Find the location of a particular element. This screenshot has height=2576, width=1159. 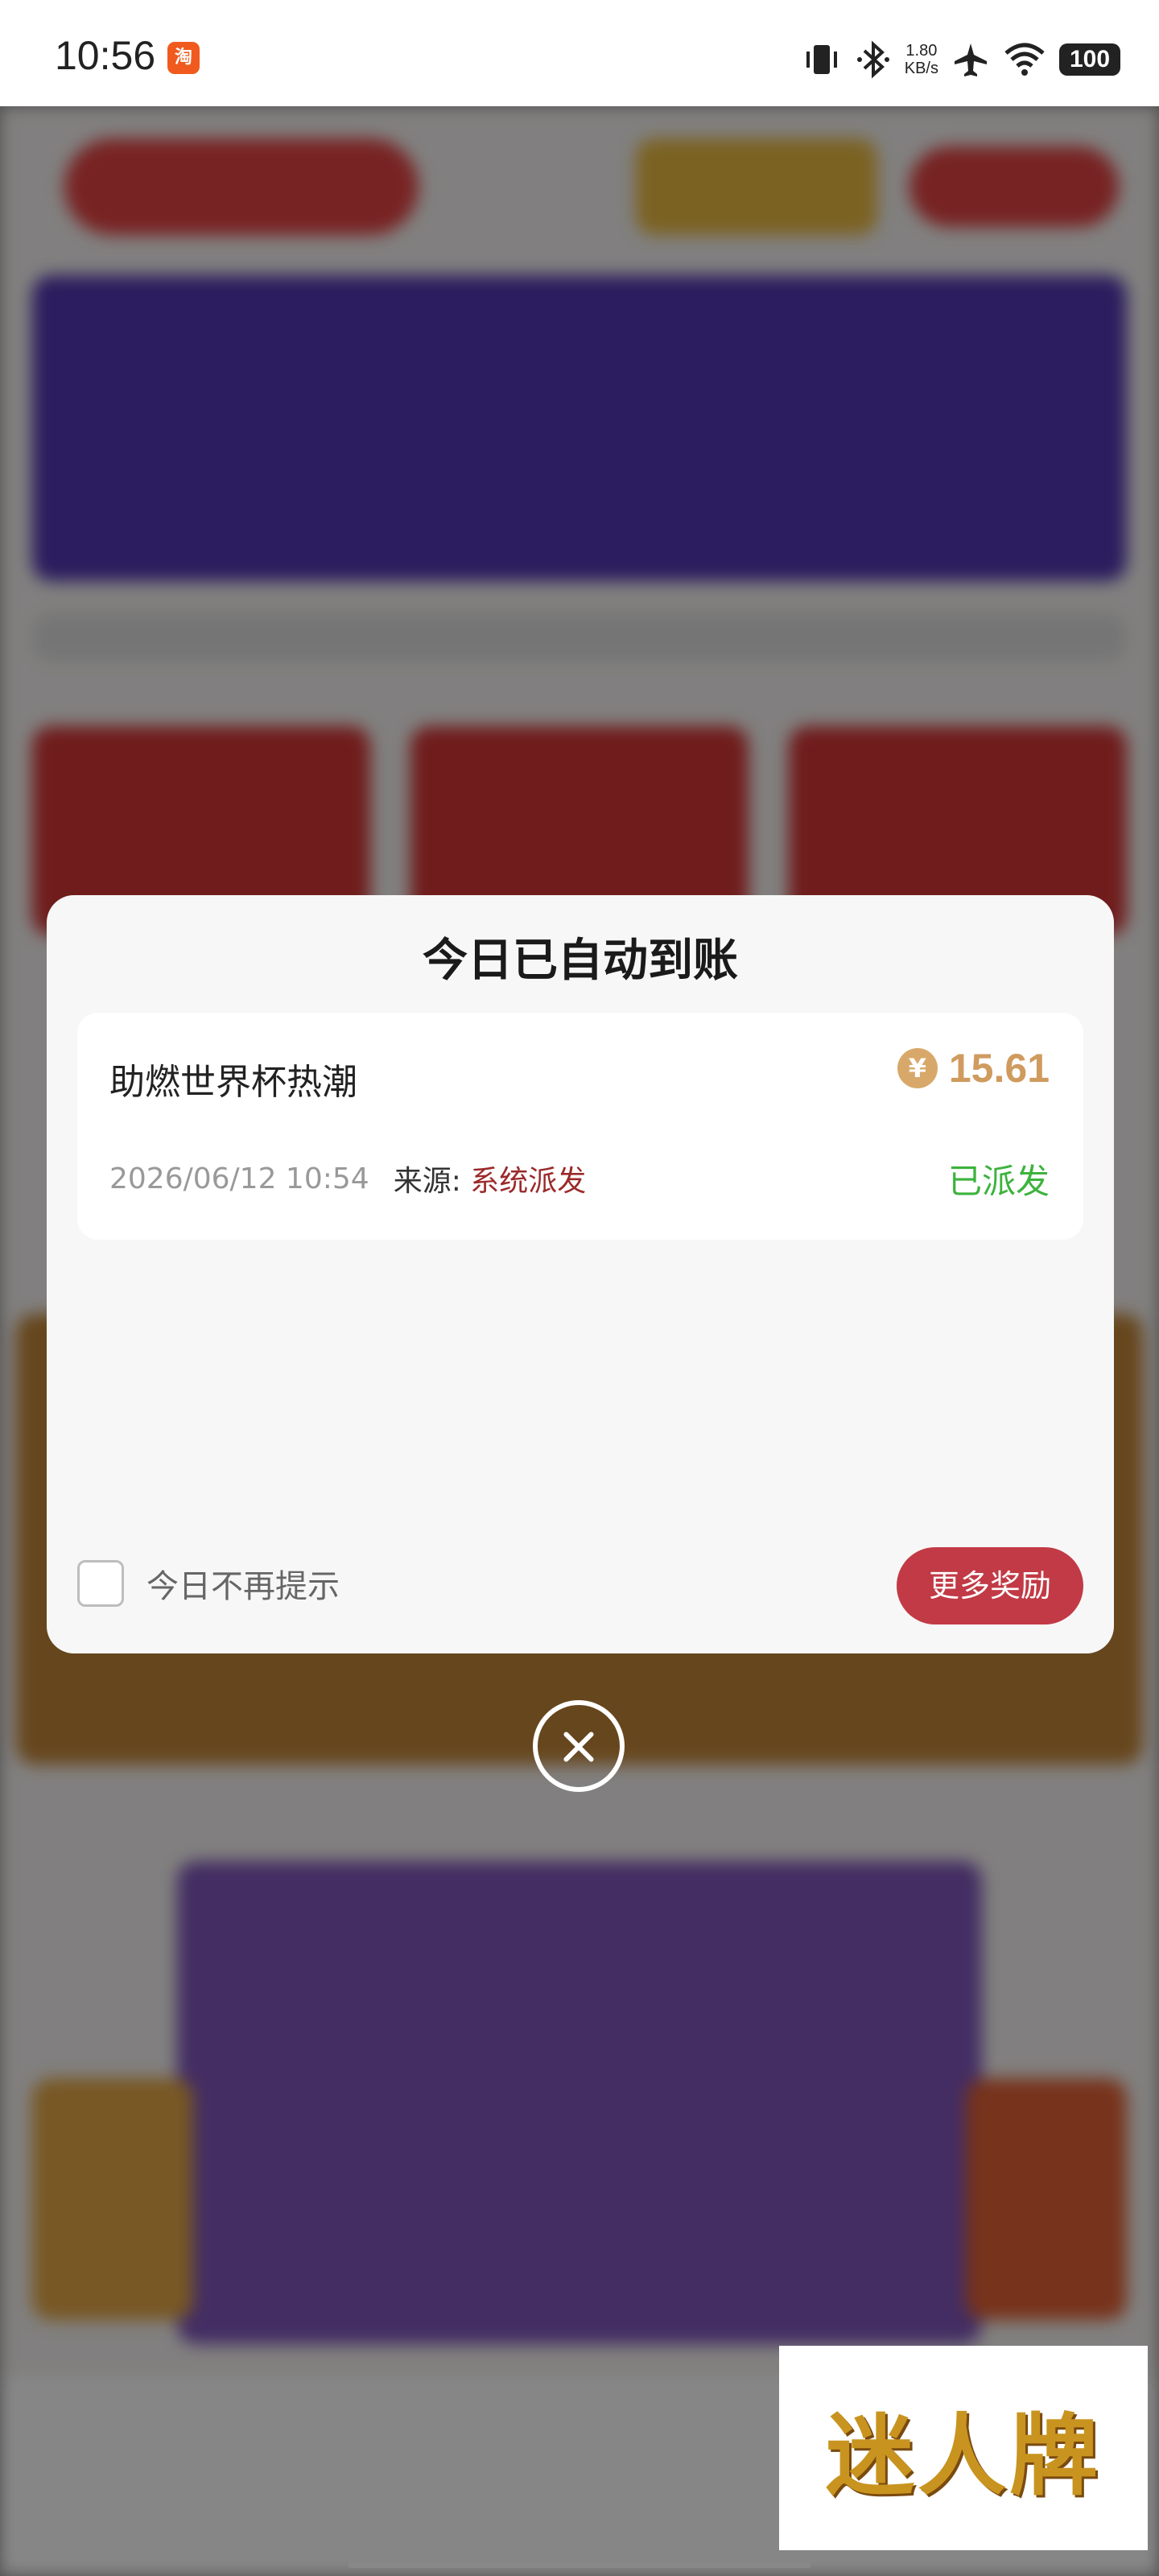

coin-icon: ¥ is located at coordinates (918, 1068).